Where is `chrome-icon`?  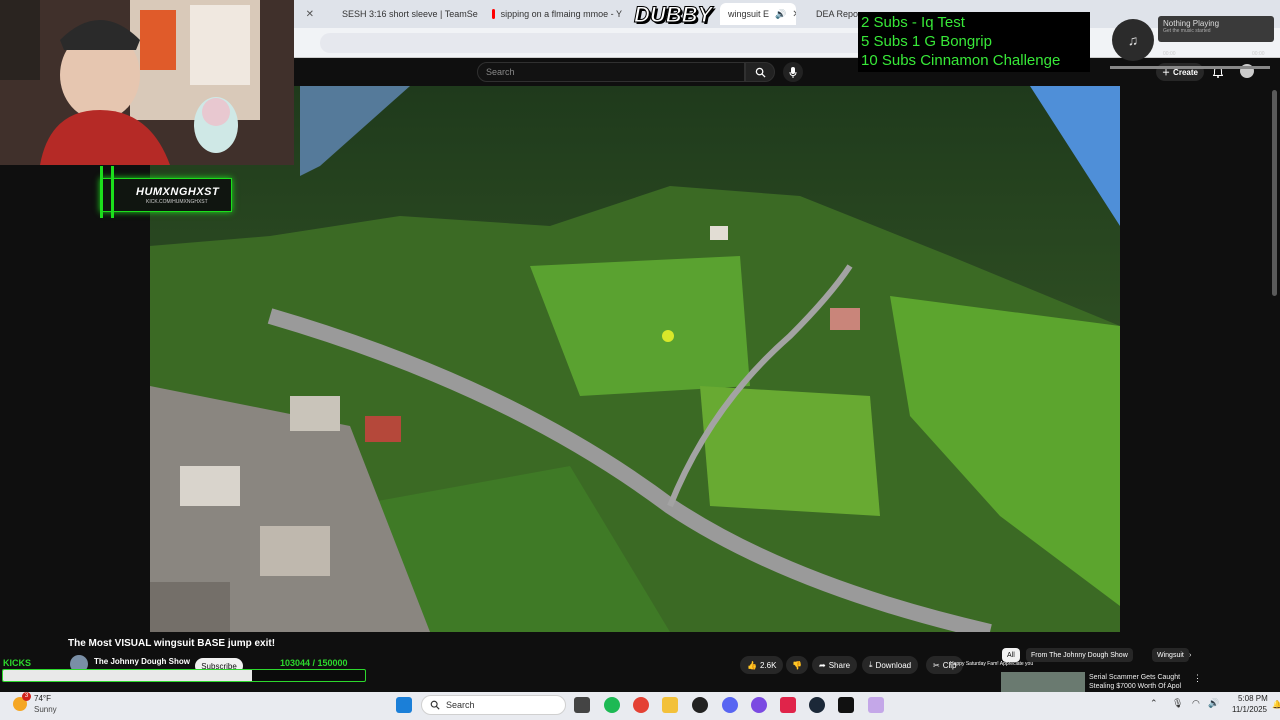 chrome-icon is located at coordinates (641, 705).